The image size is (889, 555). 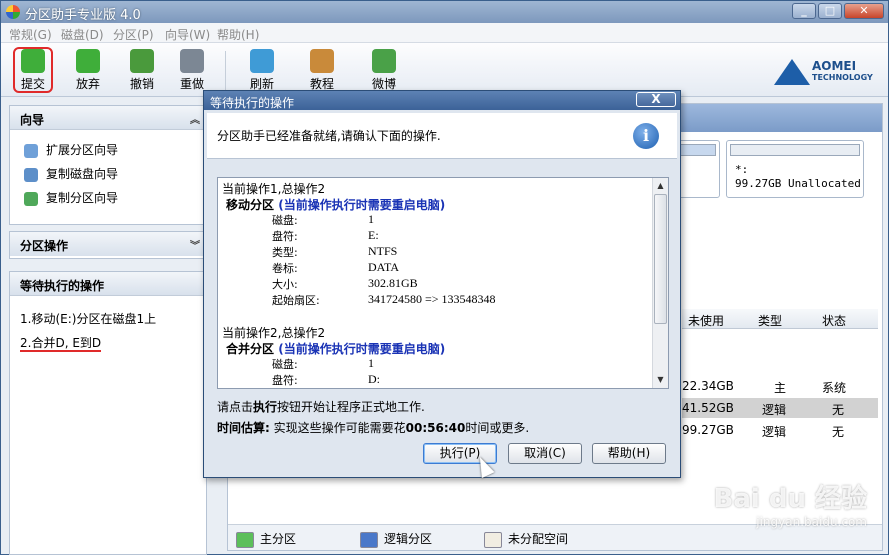 What do you see at coordinates (187, 34) in the screenshot?
I see `menu-wizard: 向导(W)` at bounding box center [187, 34].